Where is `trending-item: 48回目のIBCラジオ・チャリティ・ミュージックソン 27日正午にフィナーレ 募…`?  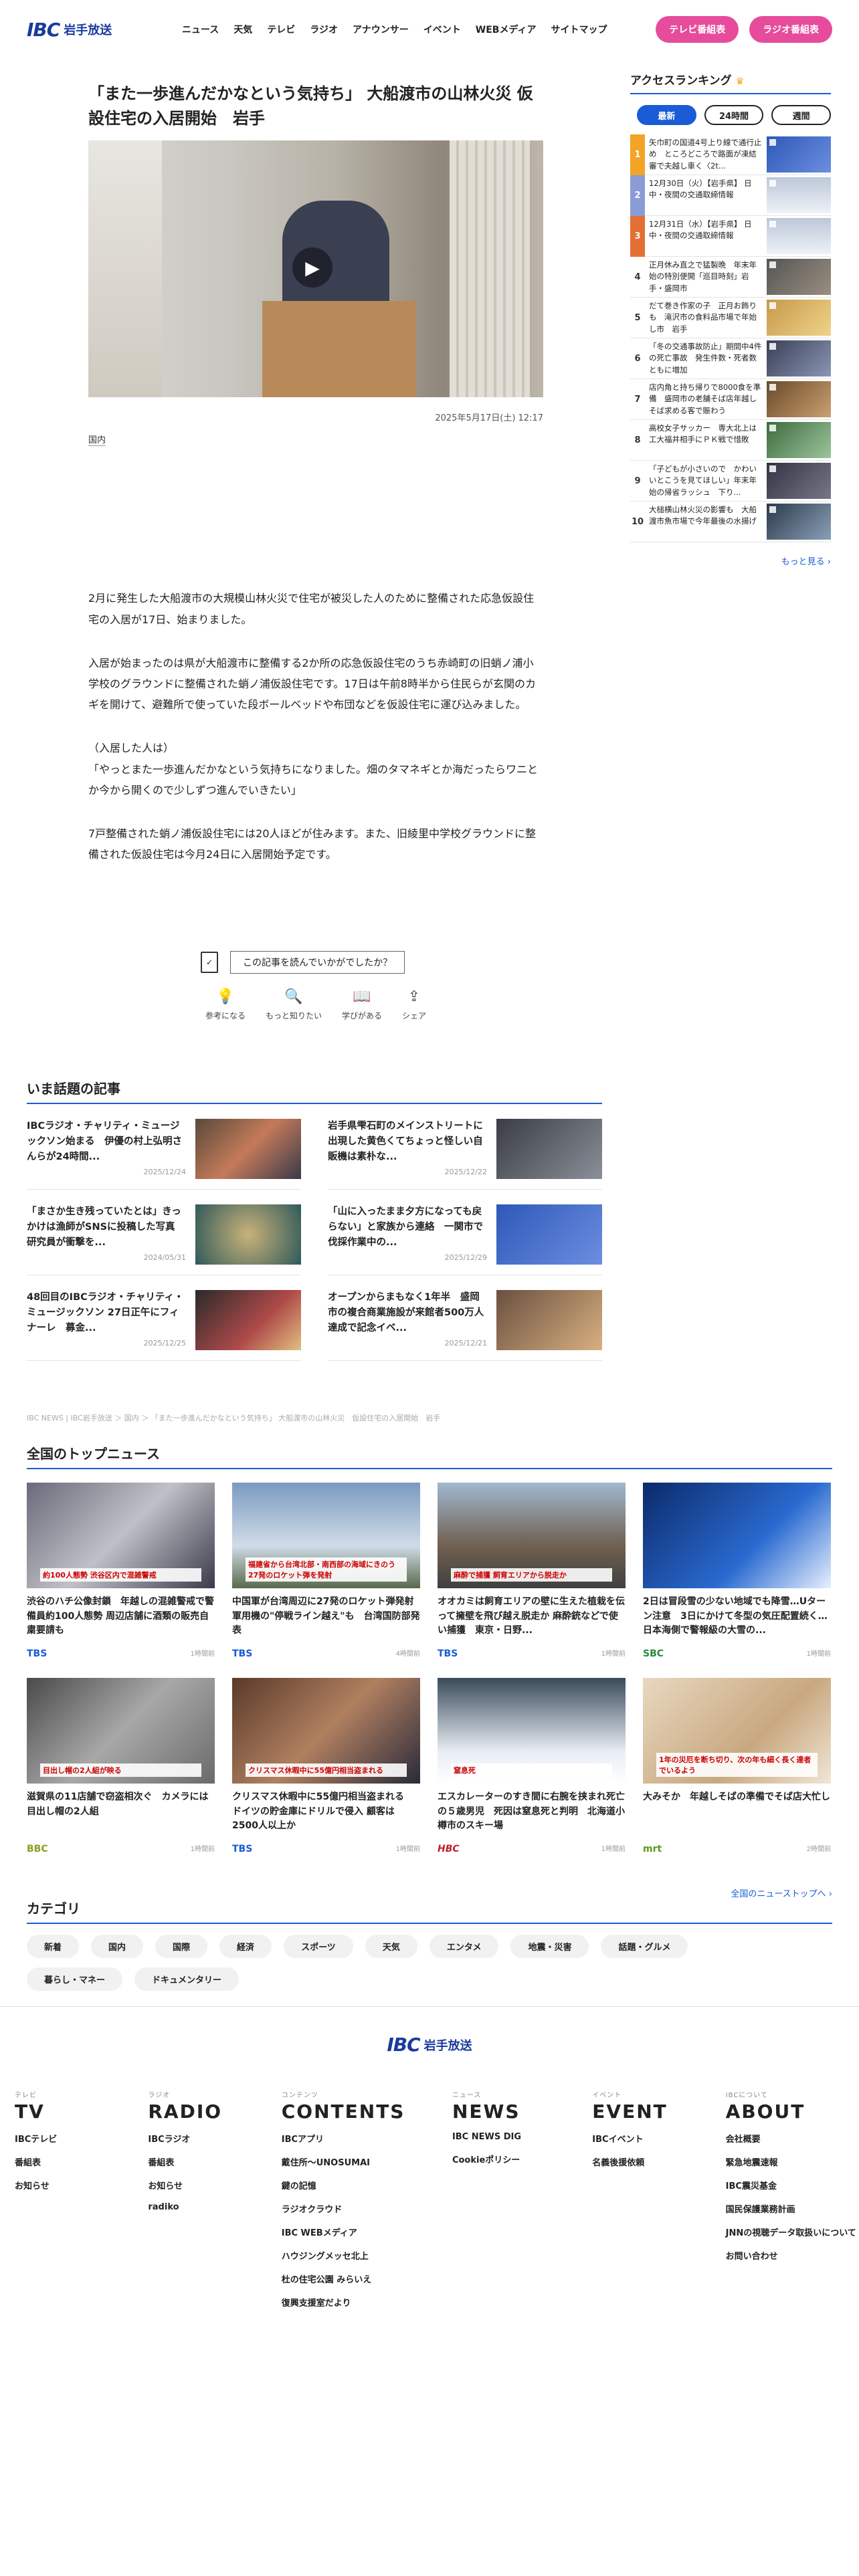
trending-item: 48回目のIBCラジオ・チャリティ・ミュージックソン 27日正午にフィナーレ 募… is located at coordinates (164, 1318).